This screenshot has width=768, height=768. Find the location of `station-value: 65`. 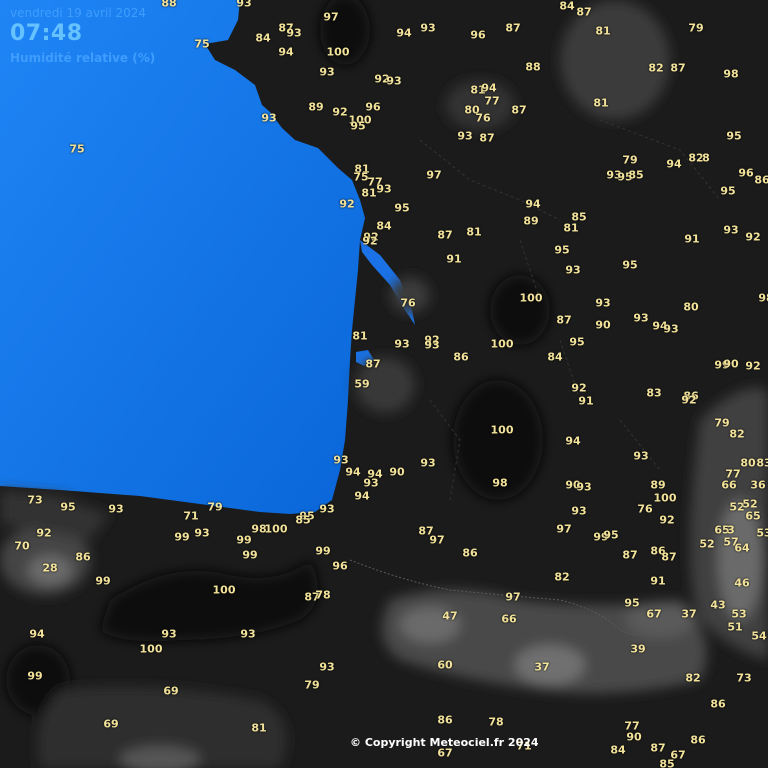

station-value: 65 is located at coordinates (753, 516).